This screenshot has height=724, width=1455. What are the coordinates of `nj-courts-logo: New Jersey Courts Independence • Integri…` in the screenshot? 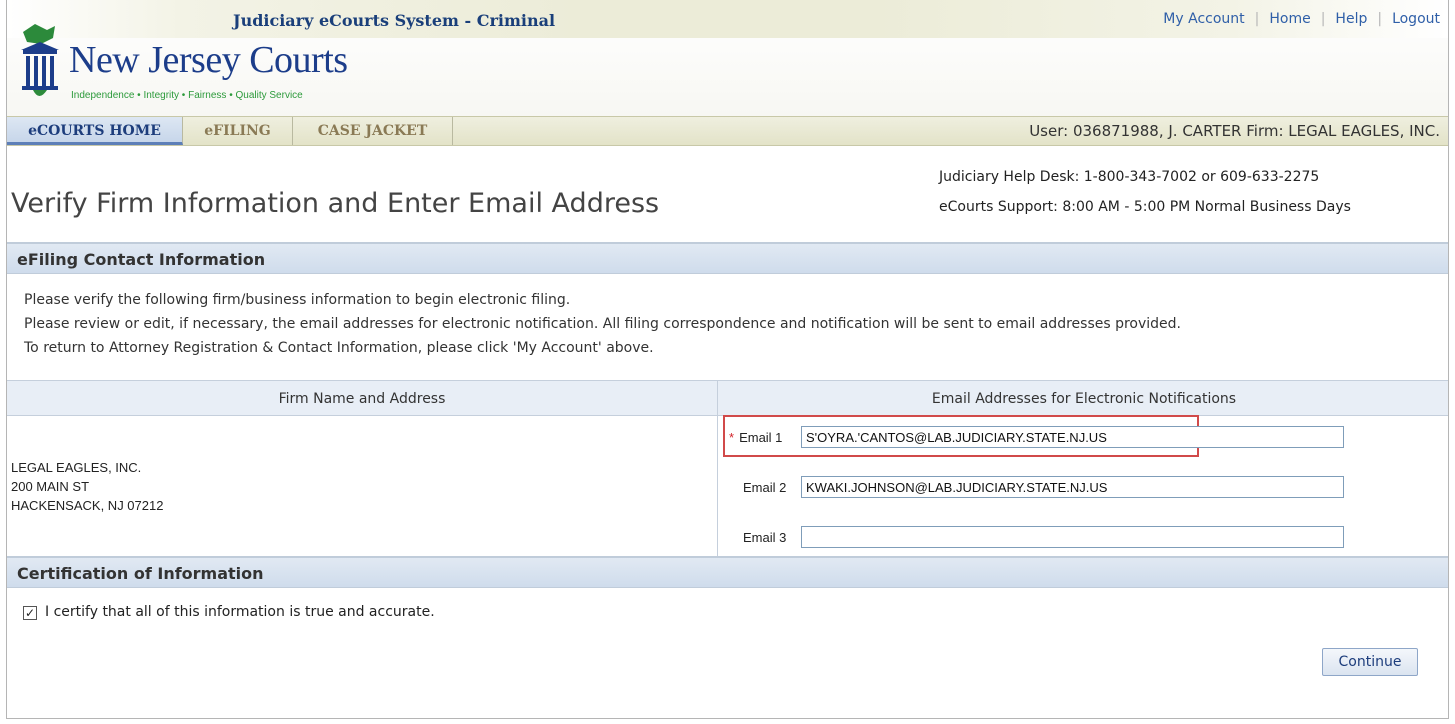 It's located at (207, 62).